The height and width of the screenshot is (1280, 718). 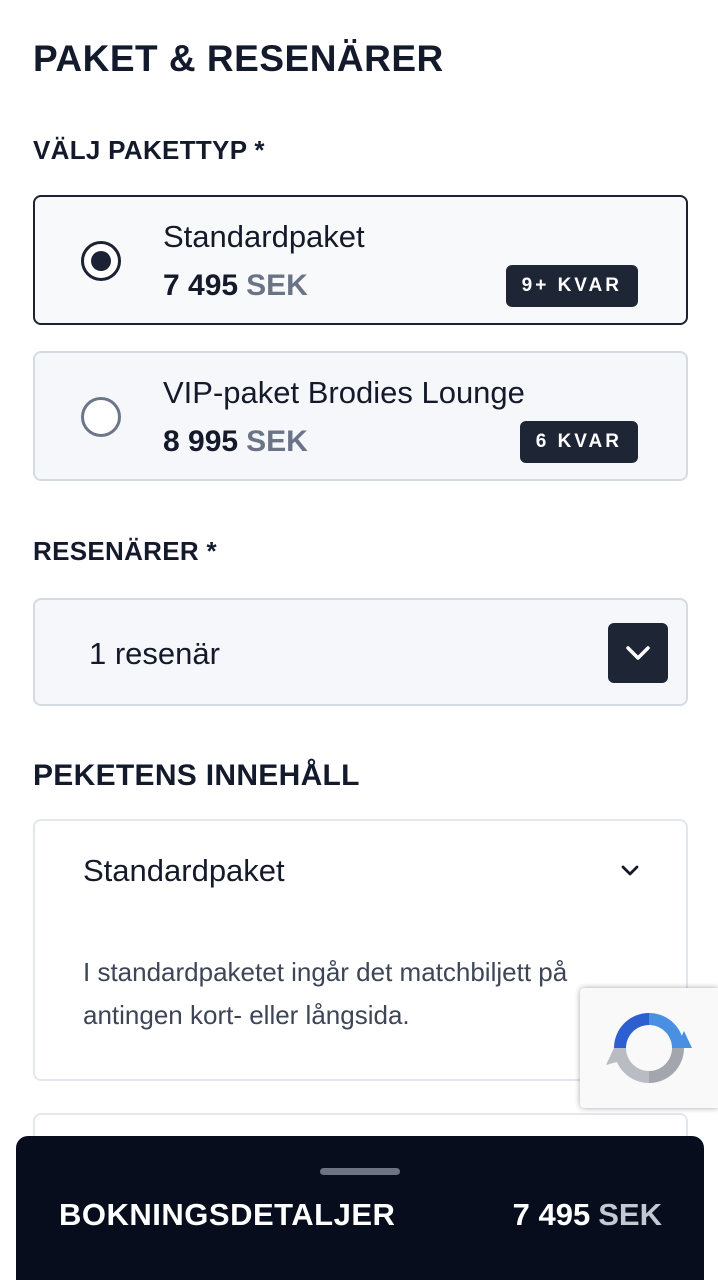 I want to click on package-name: VIP-paket Brodies Lounge, so click(x=344, y=392).